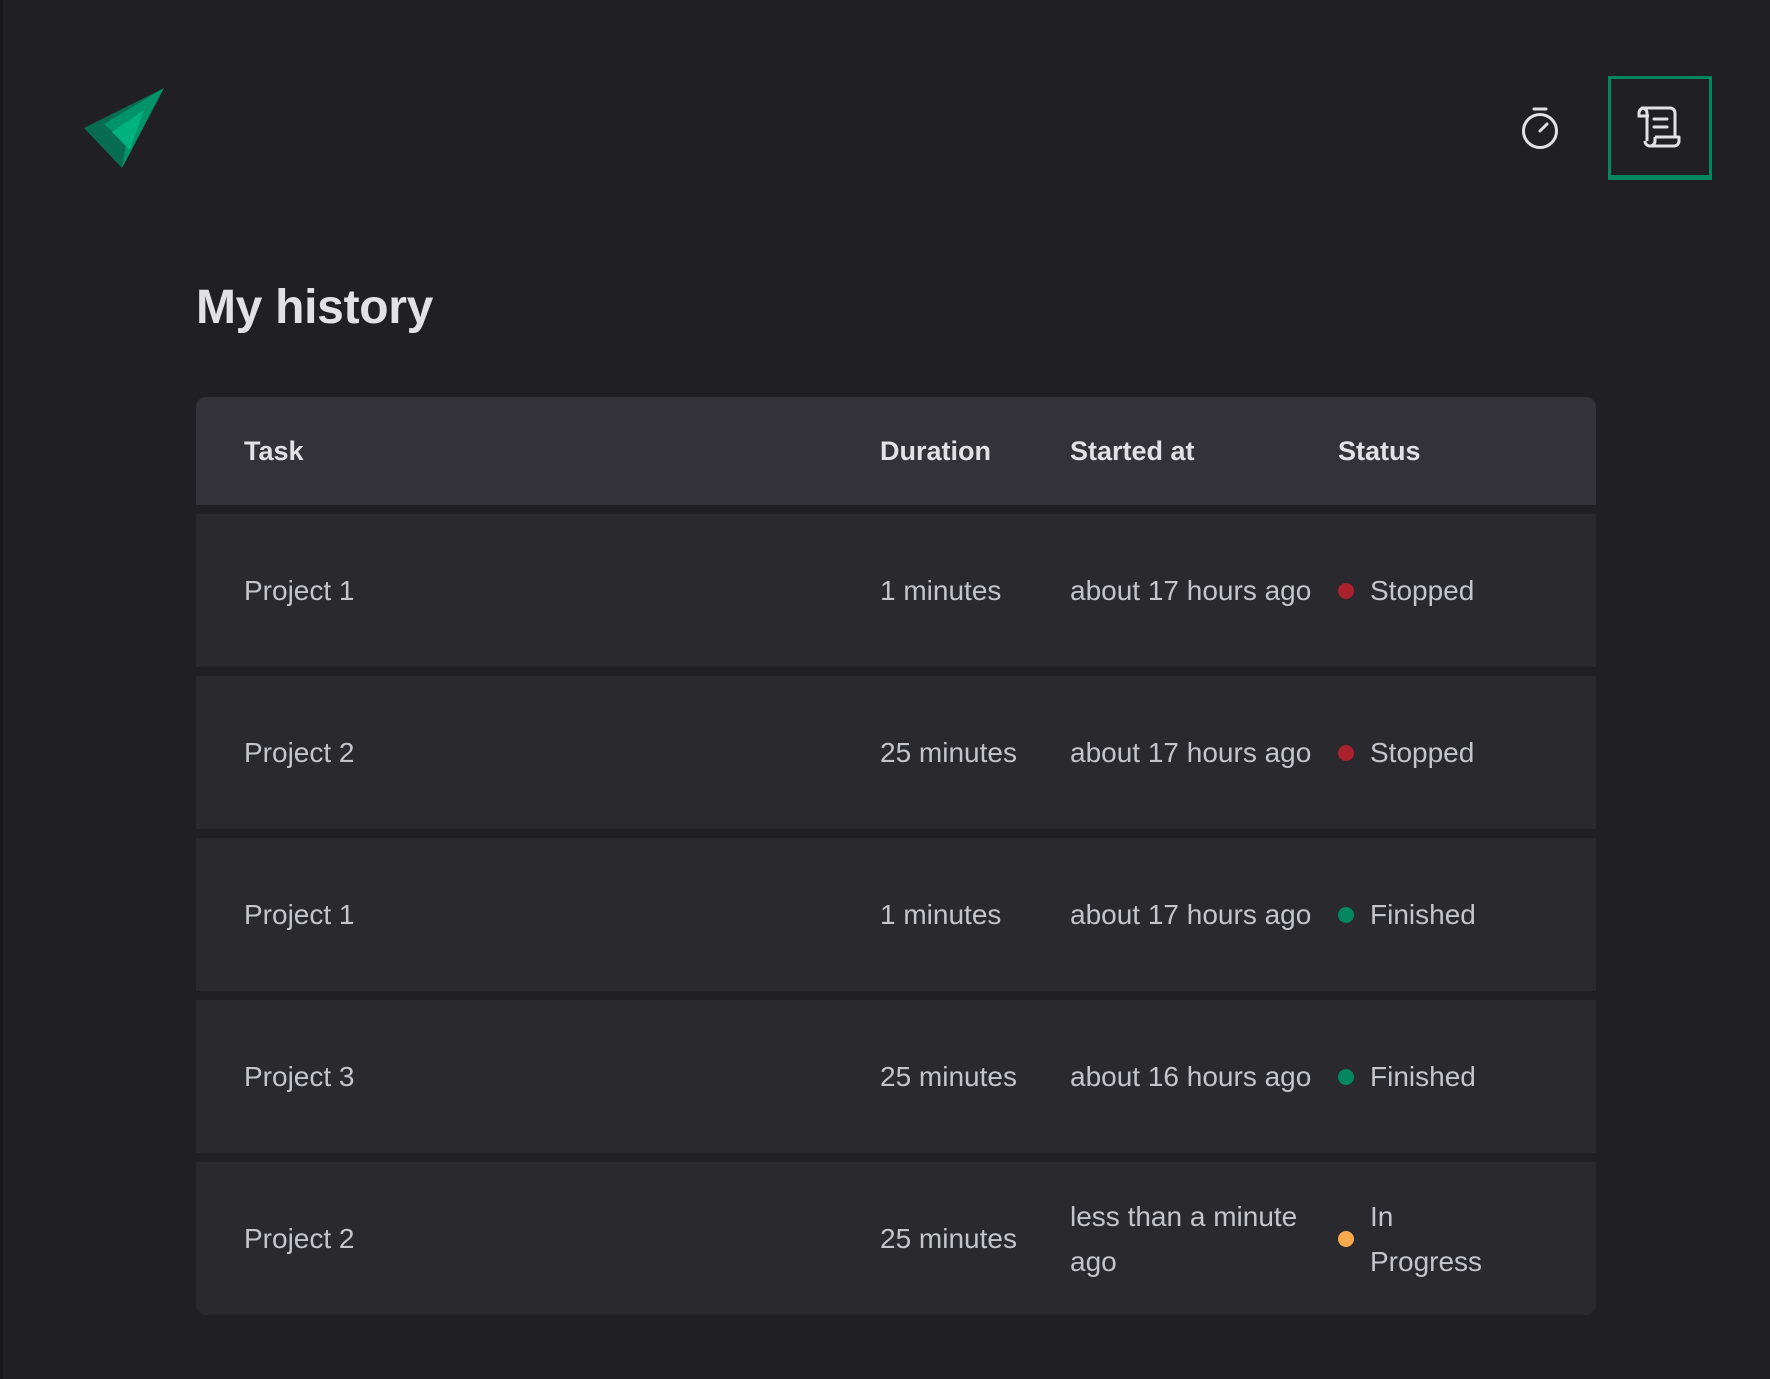  Describe the element at coordinates (1184, 1238) in the screenshot. I see `started-at-cell: less than a minute ago` at that location.